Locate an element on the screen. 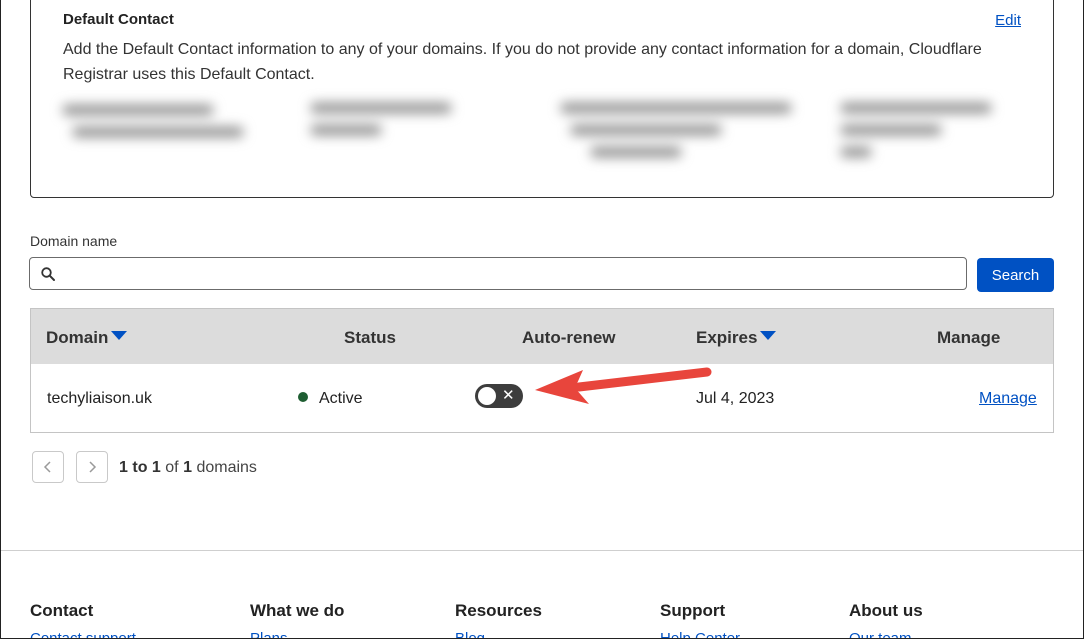 Image resolution: width=1084 pixels, height=640 pixels. footer-link-our-team: Our team is located at coordinates (880, 634).